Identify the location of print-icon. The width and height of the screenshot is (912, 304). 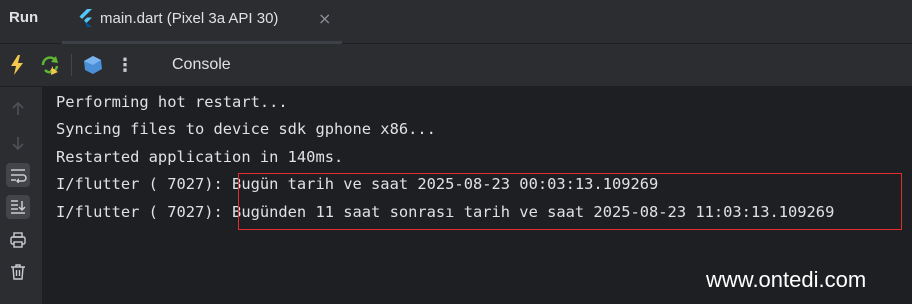
(18, 240).